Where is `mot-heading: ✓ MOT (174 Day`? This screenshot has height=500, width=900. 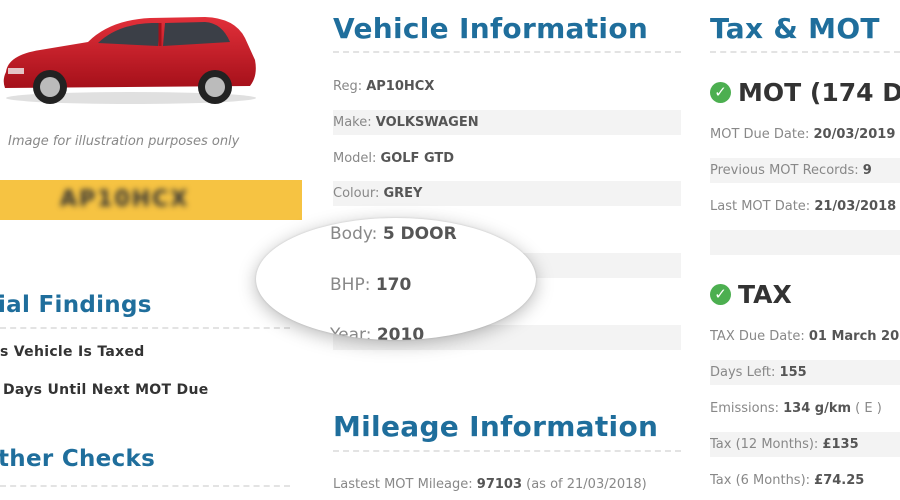
mot-heading: ✓ MOT (174 Day is located at coordinates (805, 92).